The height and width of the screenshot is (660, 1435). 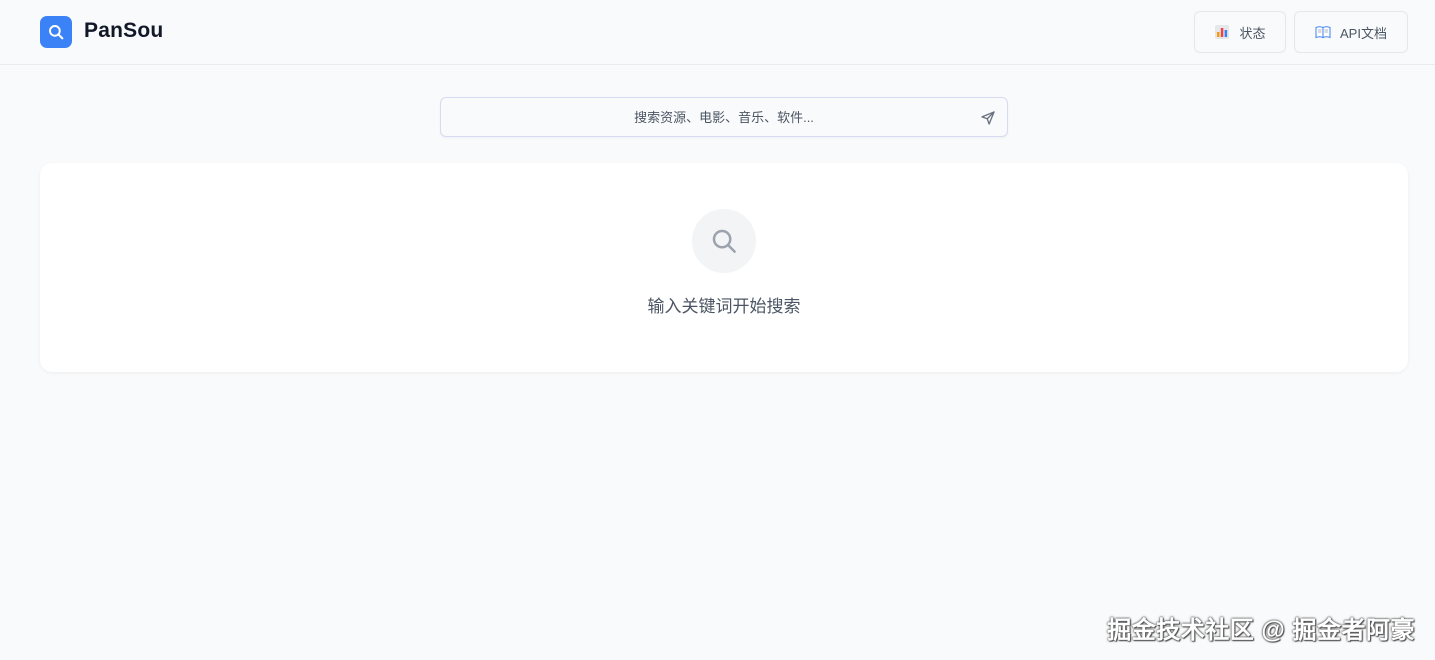 I want to click on send-icon, so click(x=988, y=118).